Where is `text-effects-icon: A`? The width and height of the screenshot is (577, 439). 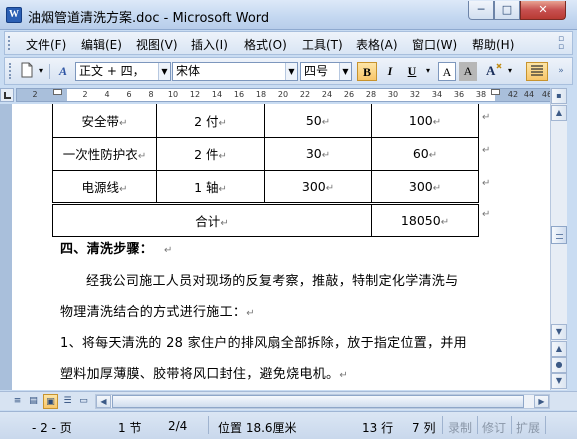 text-effects-icon: A is located at coordinates (494, 71).